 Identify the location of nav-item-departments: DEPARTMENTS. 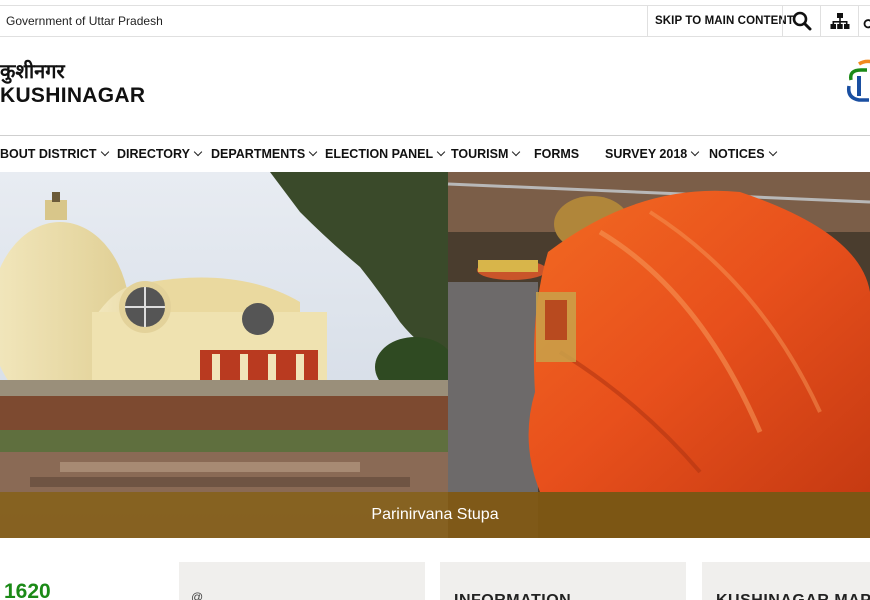
(264, 154).